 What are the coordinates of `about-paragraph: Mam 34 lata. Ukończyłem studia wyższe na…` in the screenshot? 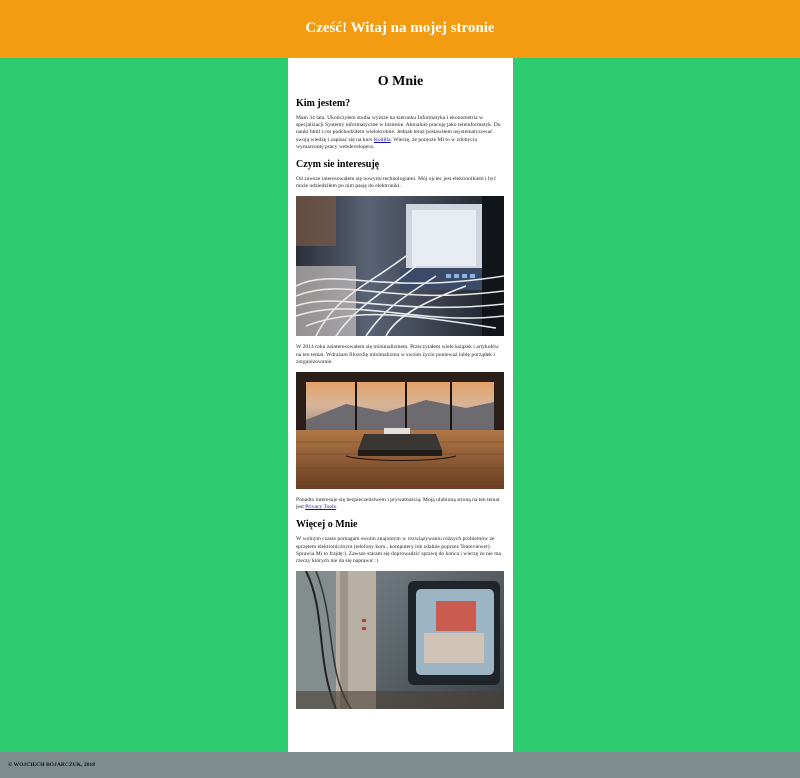 It's located at (398, 132).